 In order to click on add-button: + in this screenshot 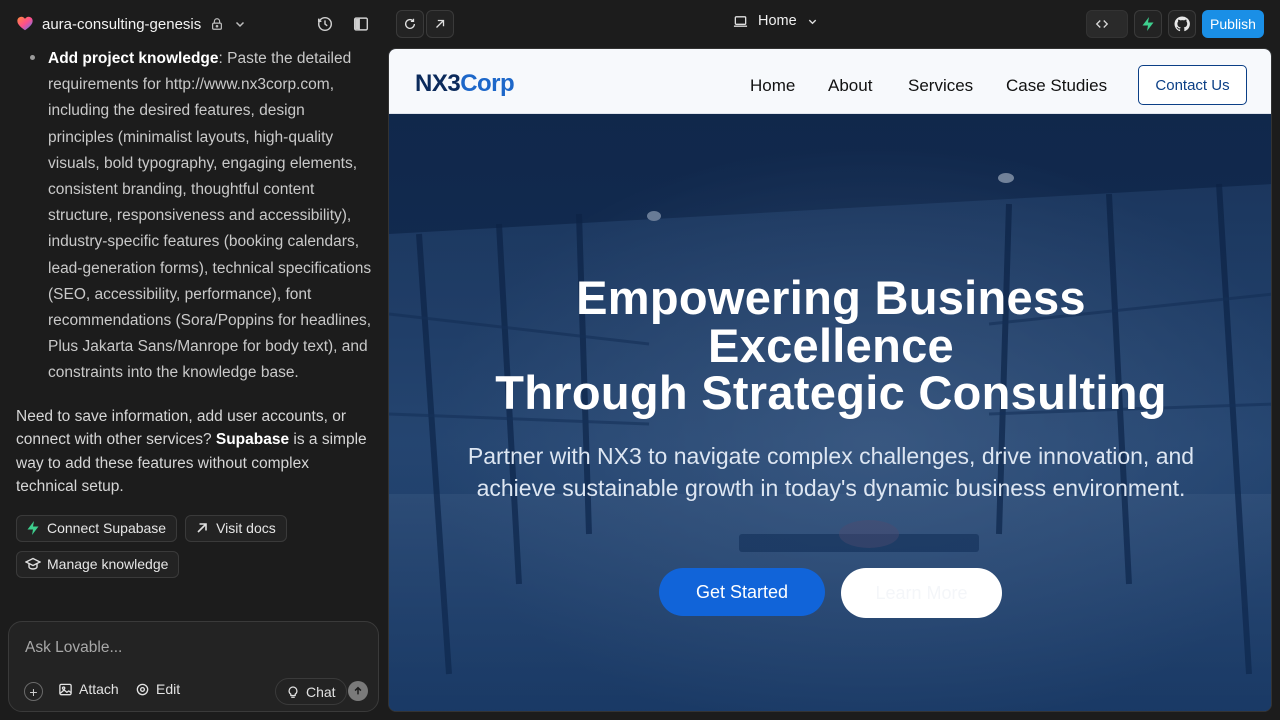, I will do `click(33, 691)`.